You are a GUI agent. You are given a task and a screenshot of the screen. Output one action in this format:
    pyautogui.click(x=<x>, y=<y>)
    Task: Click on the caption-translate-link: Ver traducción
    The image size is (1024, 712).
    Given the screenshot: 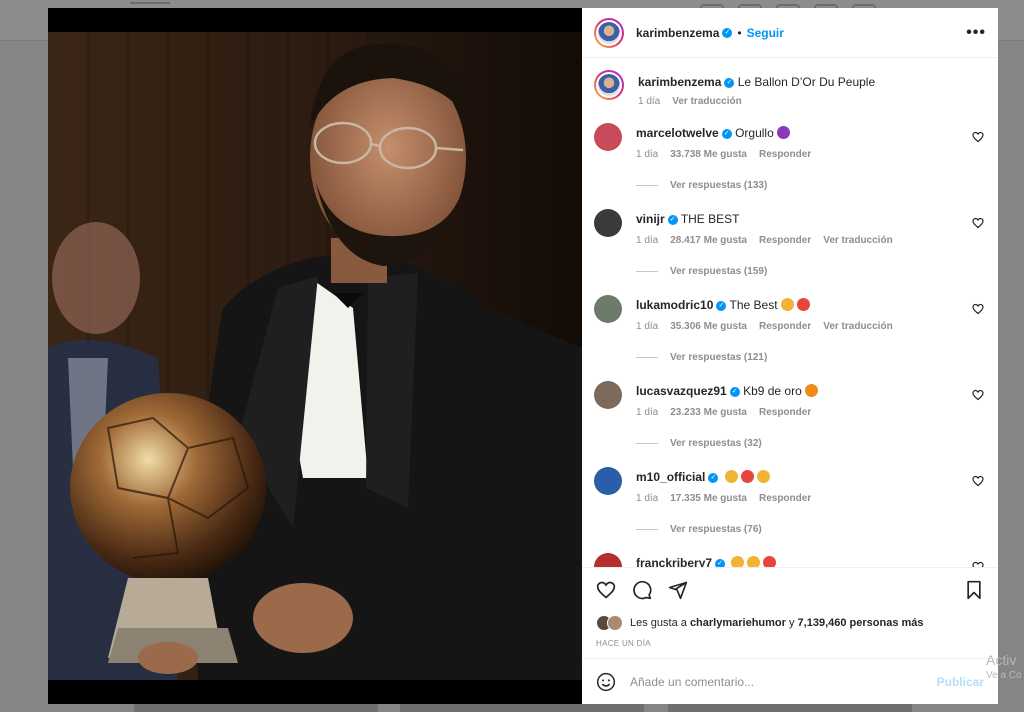 What is the action you would take?
    pyautogui.click(x=706, y=101)
    